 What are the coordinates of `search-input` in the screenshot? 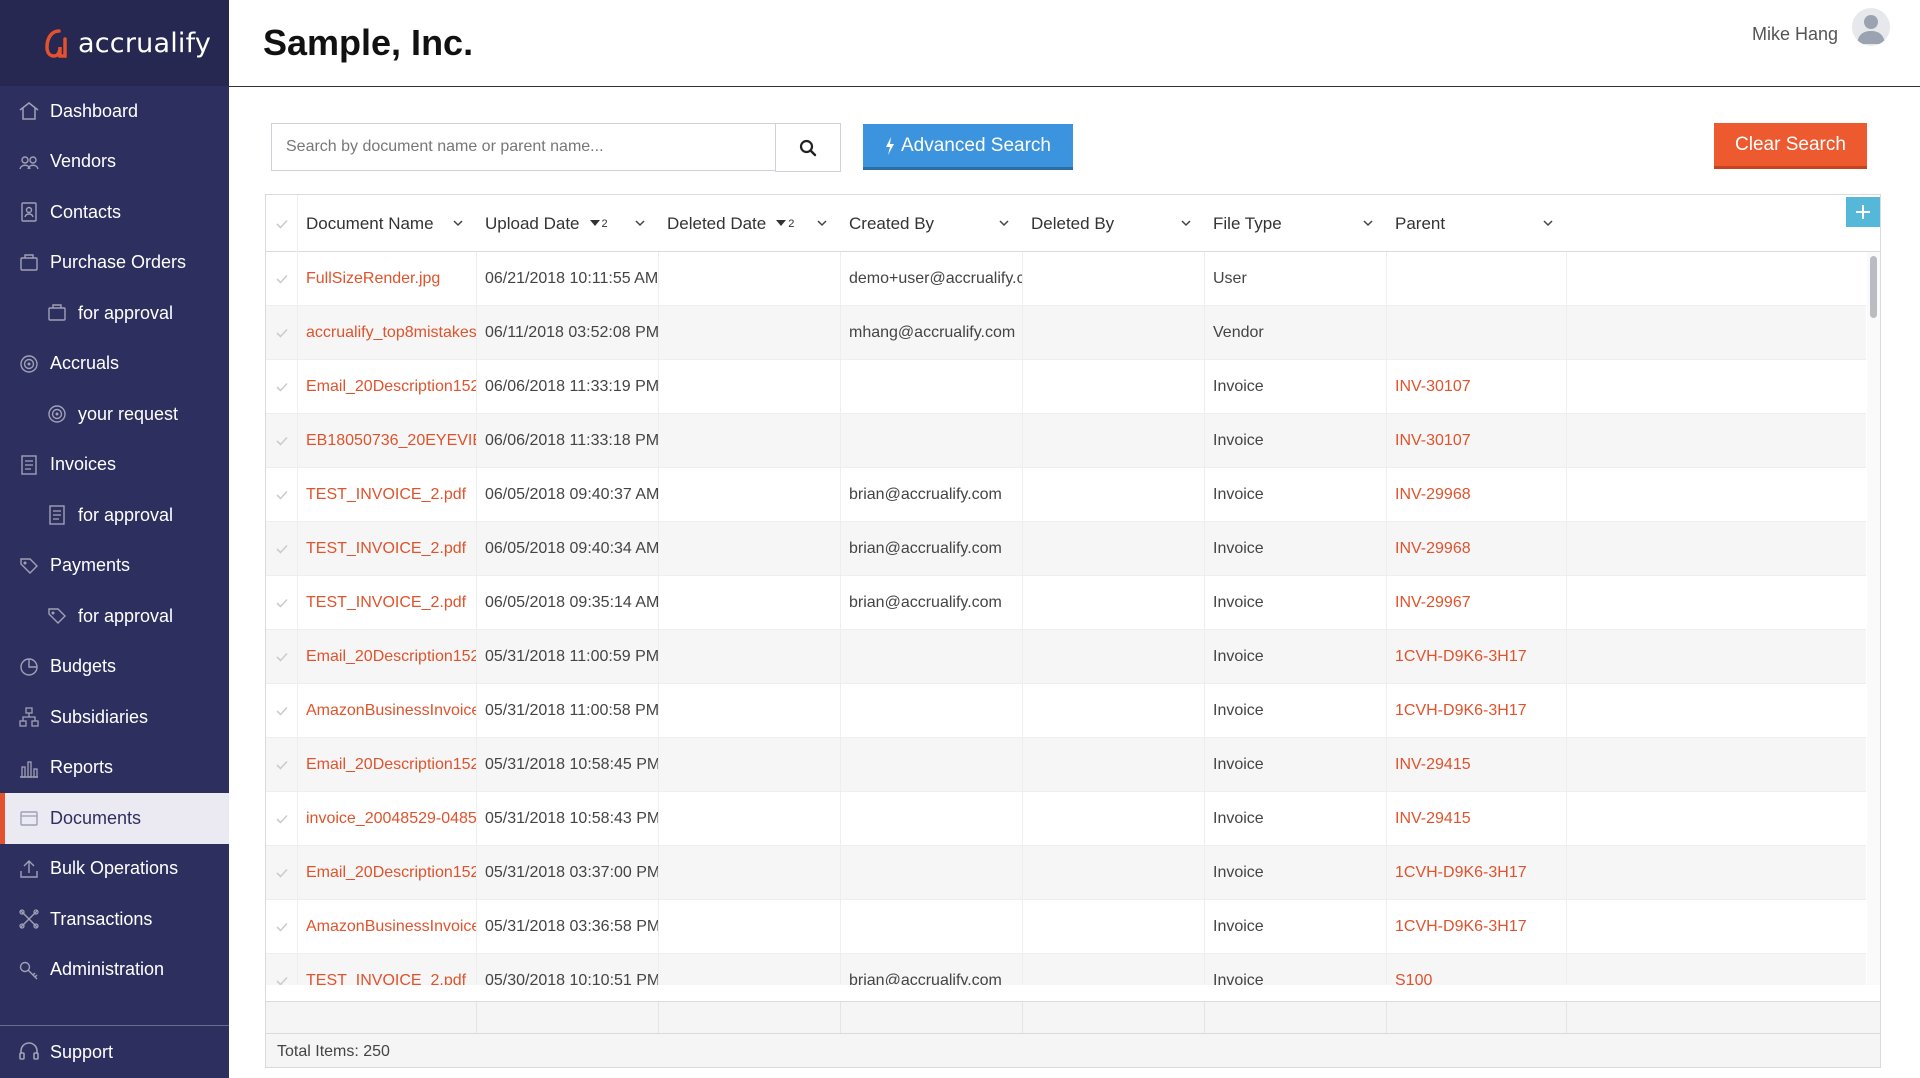 It's located at (523, 147).